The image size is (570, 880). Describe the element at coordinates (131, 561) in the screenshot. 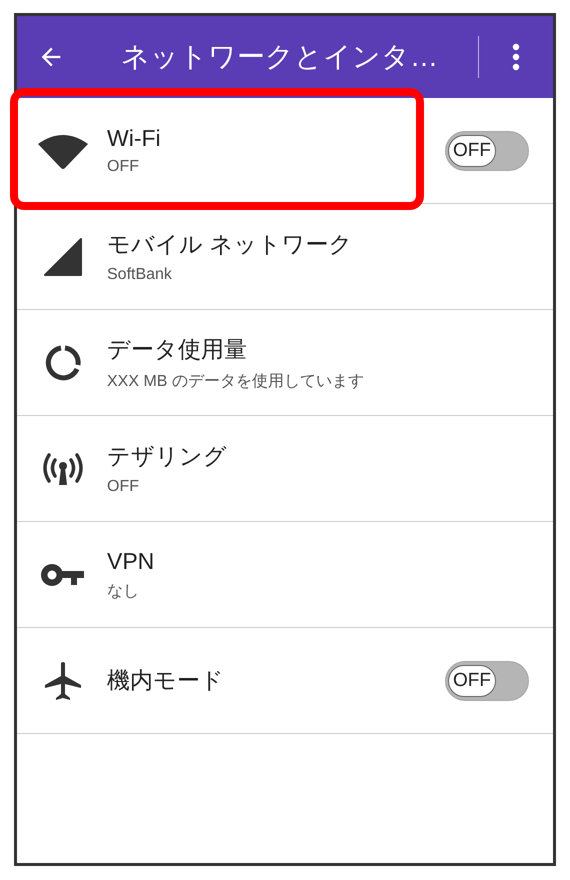

I see `item-title: VPN` at that location.